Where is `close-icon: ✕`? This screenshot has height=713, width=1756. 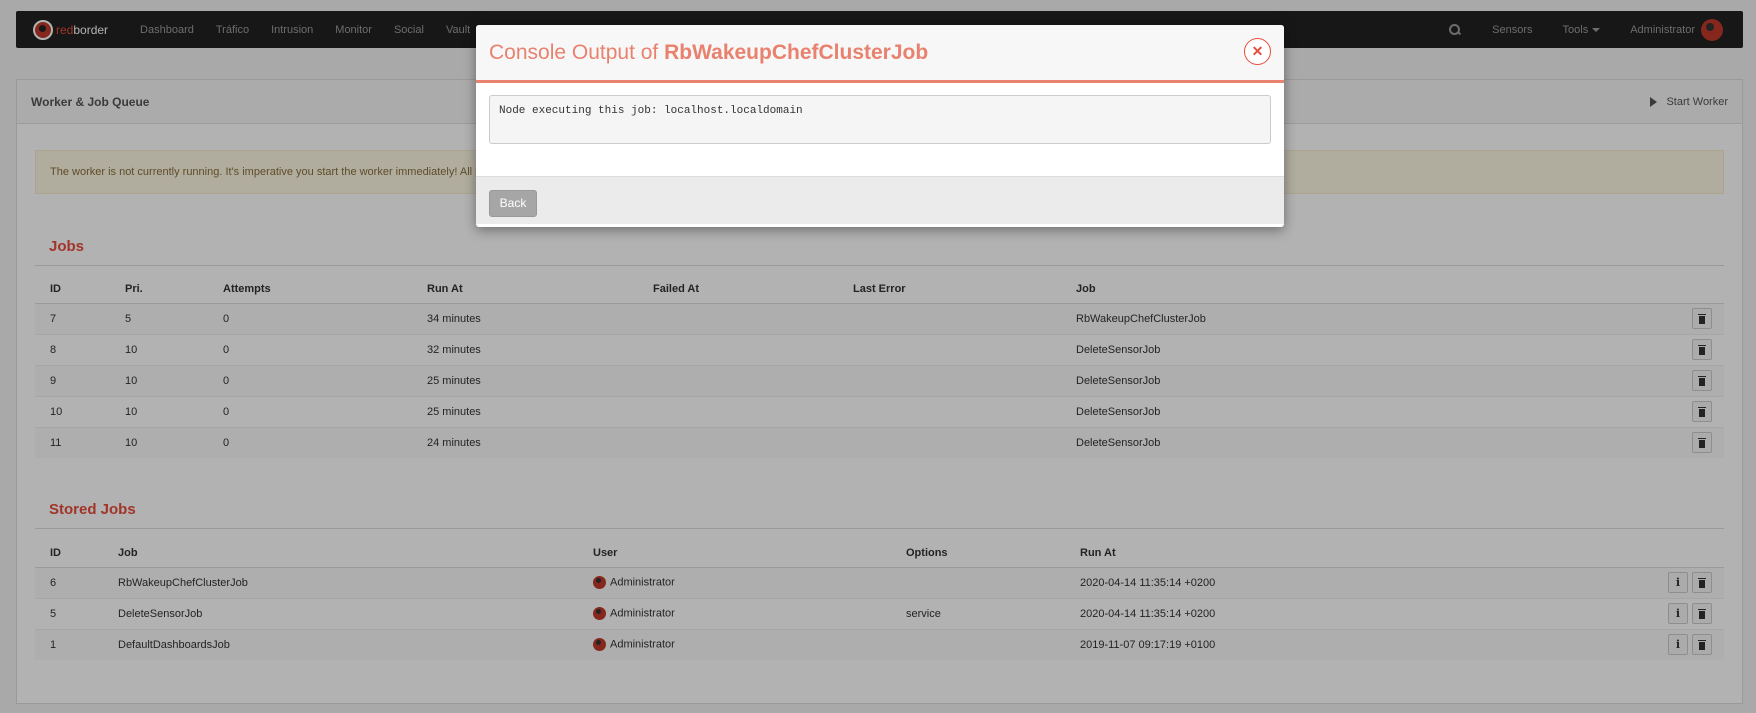 close-icon: ✕ is located at coordinates (1257, 51).